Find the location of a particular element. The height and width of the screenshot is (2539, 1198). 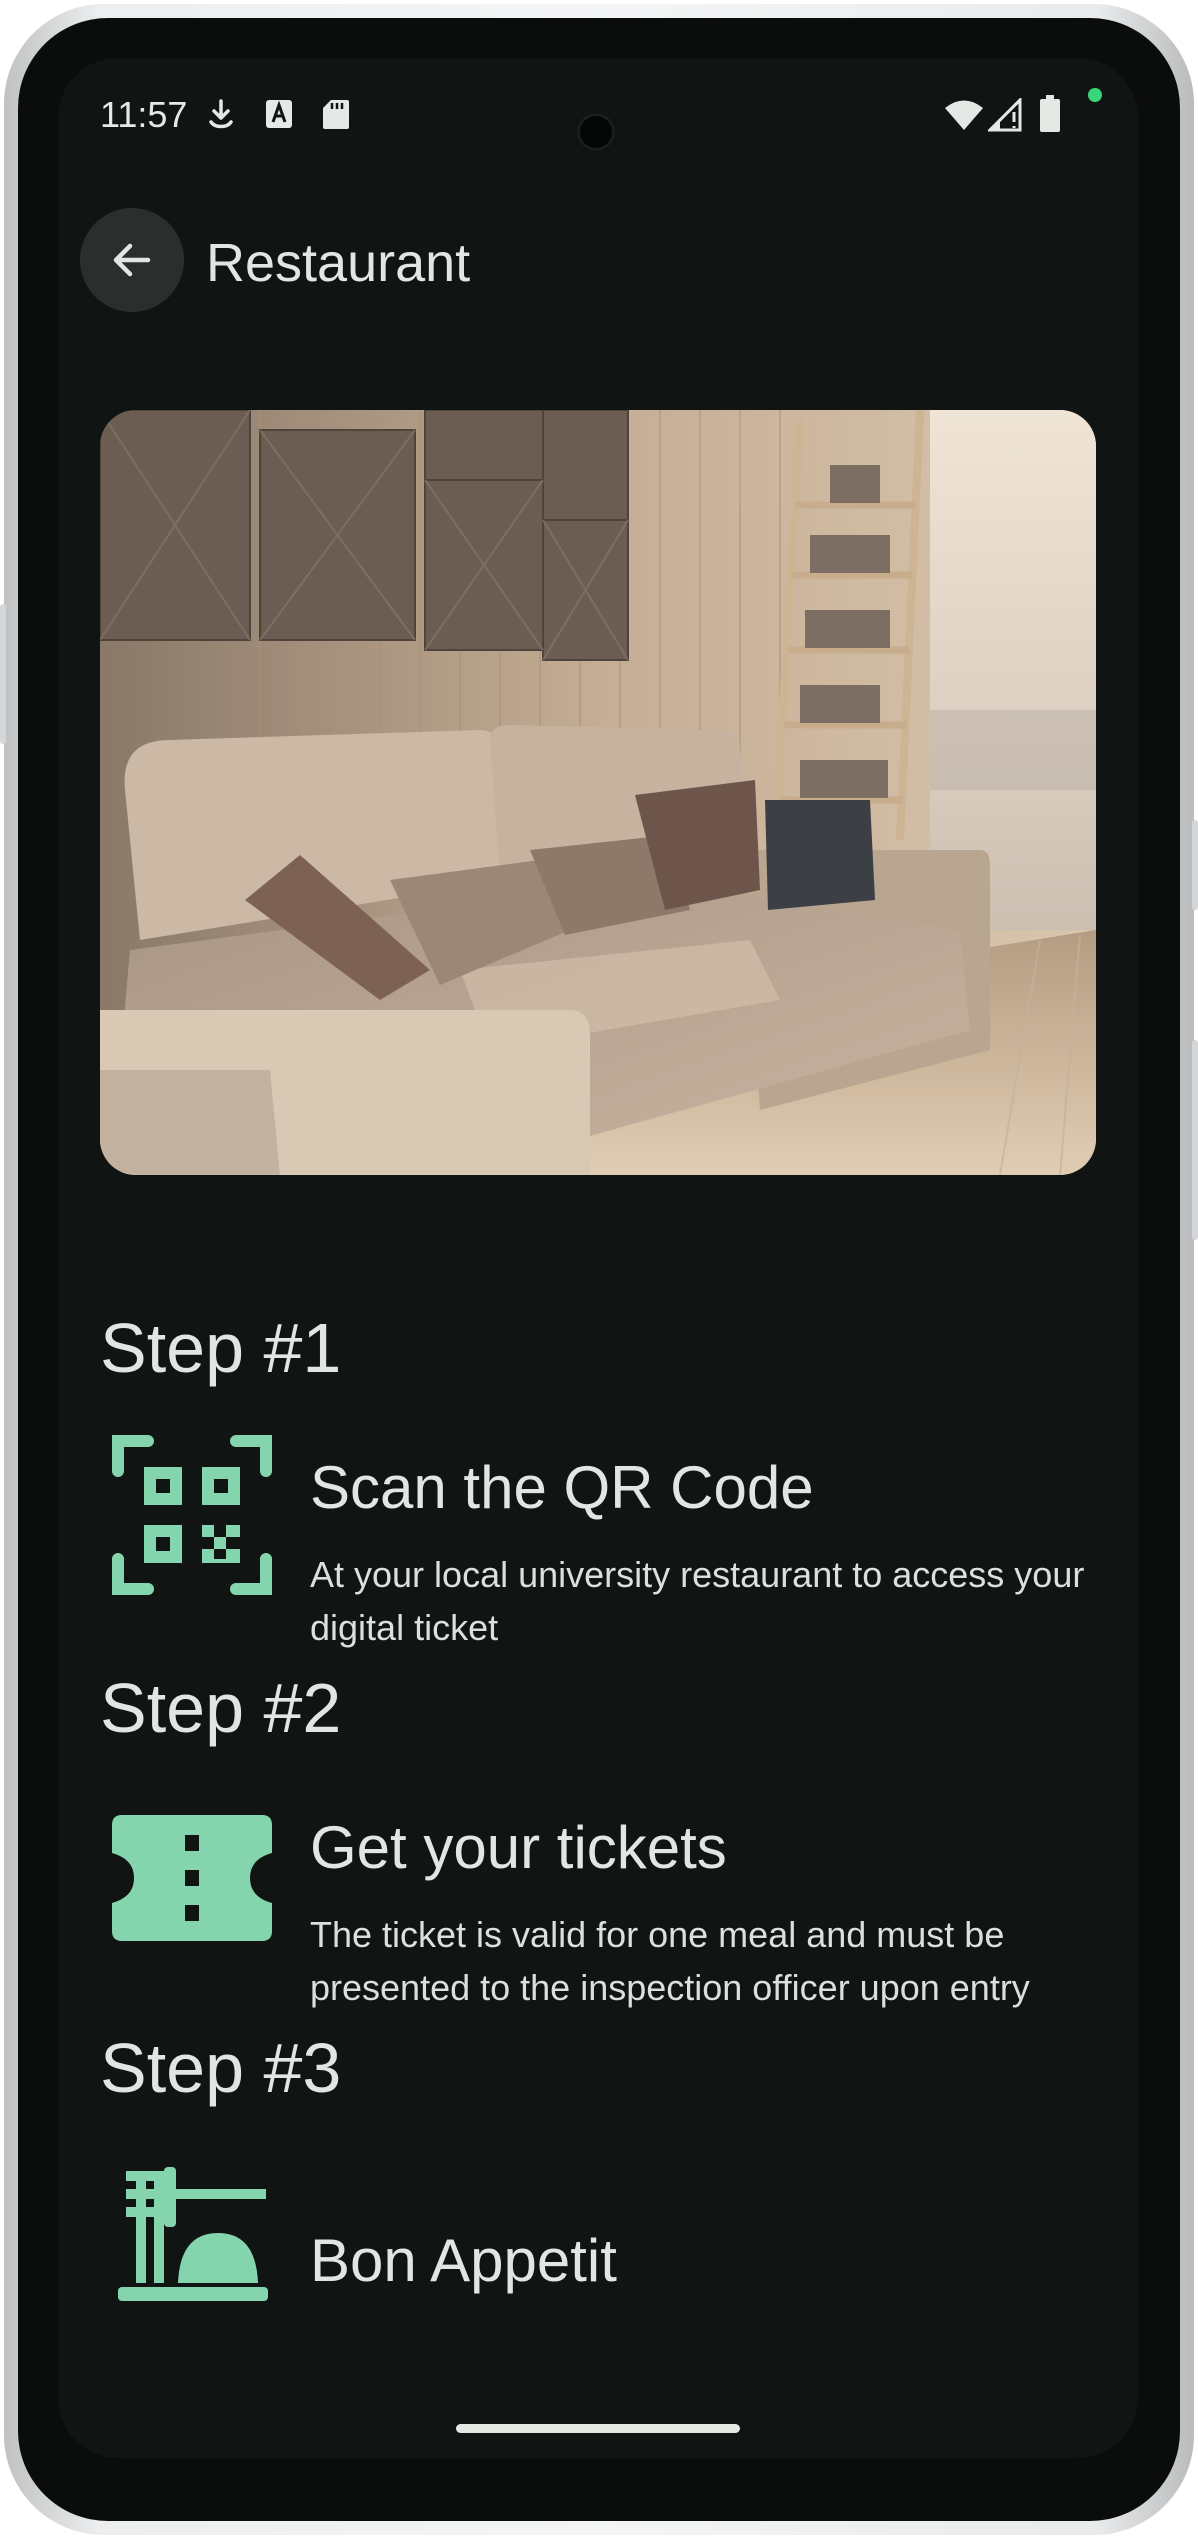

step-2-title: Get your tickets is located at coordinates (518, 1847).